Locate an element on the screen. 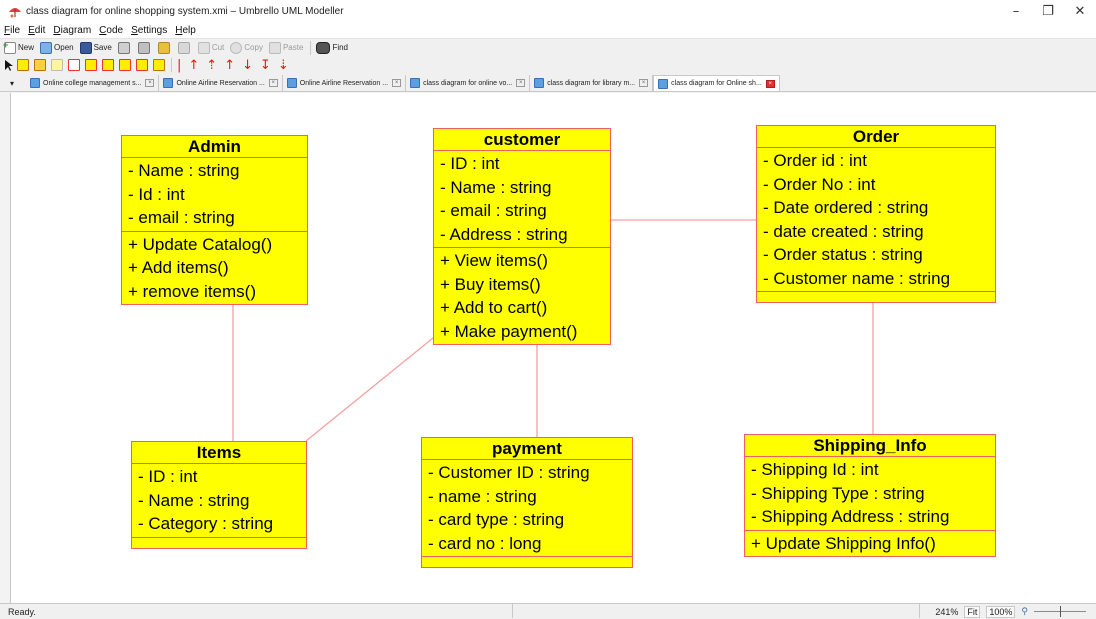  open-button: Open is located at coordinates (57, 47).